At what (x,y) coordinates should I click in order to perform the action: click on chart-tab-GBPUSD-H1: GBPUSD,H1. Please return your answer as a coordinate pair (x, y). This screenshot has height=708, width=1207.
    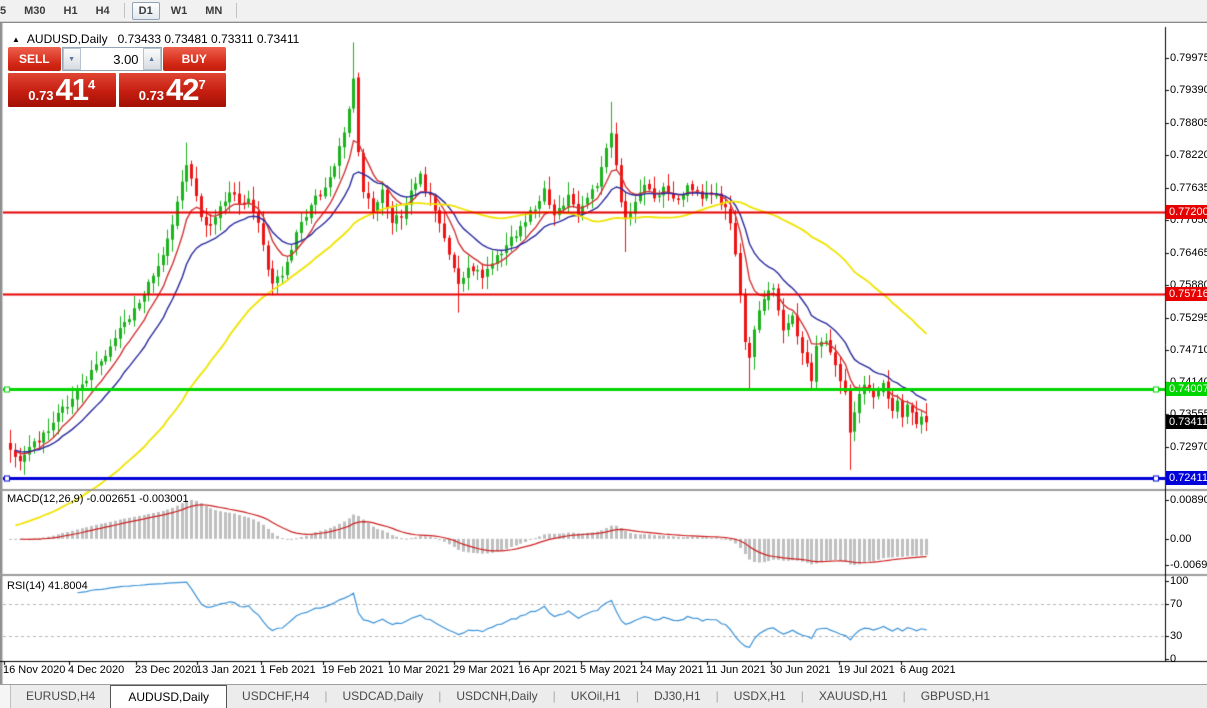
    Looking at the image, I should click on (955, 696).